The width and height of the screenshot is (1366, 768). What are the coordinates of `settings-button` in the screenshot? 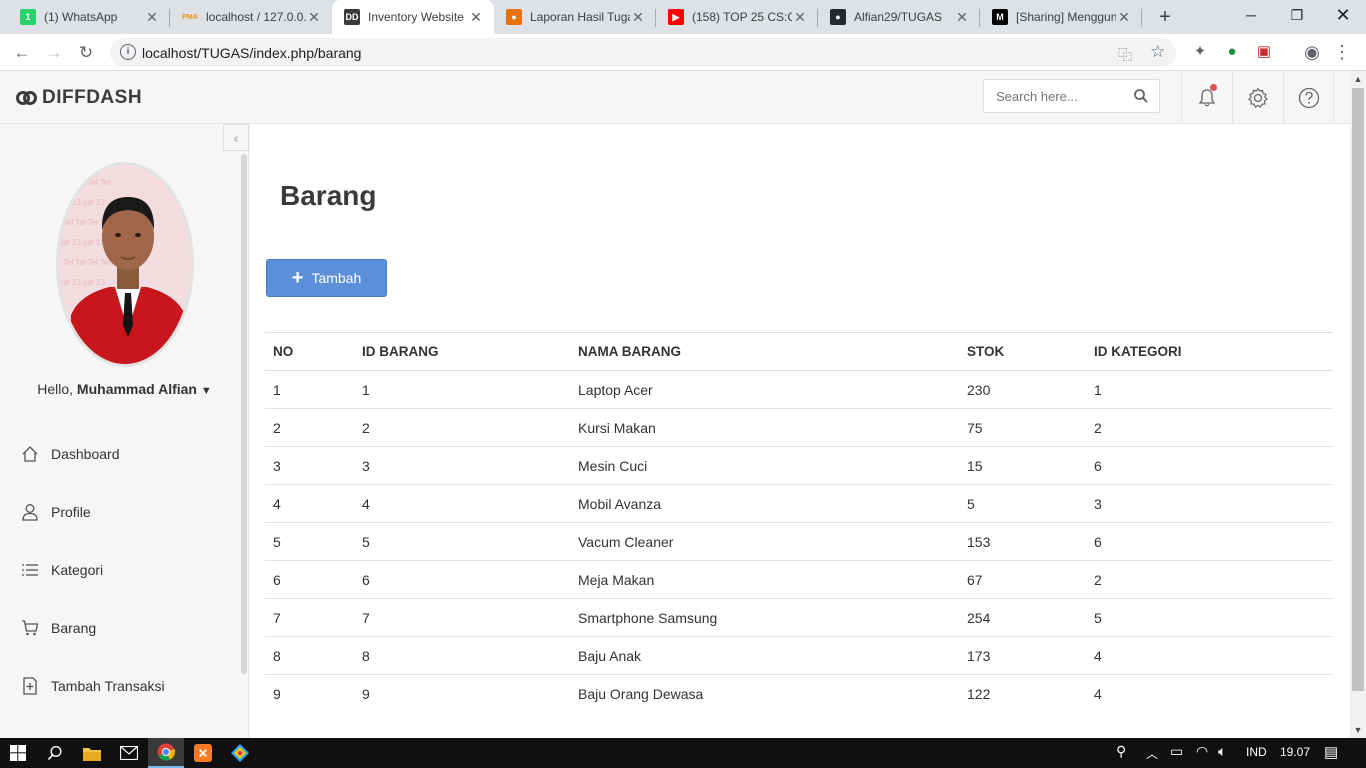 It's located at (1257, 97).